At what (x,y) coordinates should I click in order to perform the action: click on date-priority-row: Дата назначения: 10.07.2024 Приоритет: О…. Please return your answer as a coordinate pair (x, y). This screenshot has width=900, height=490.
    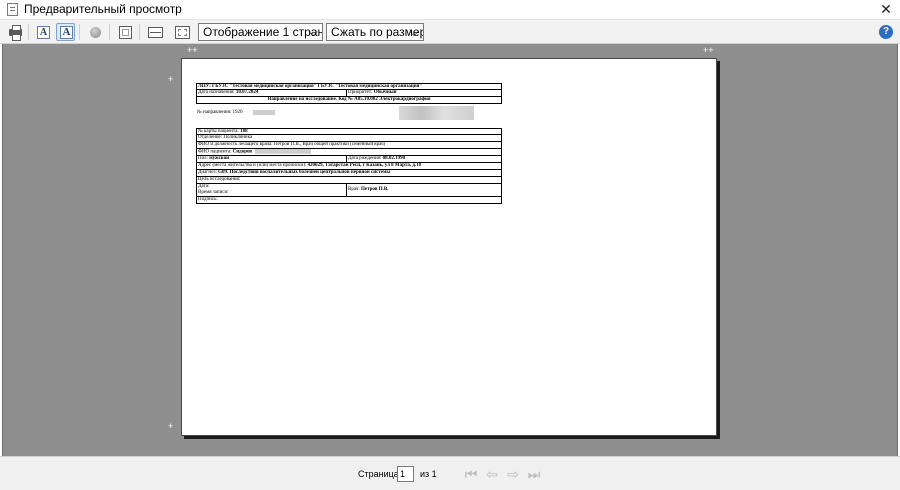
    Looking at the image, I should click on (349, 93).